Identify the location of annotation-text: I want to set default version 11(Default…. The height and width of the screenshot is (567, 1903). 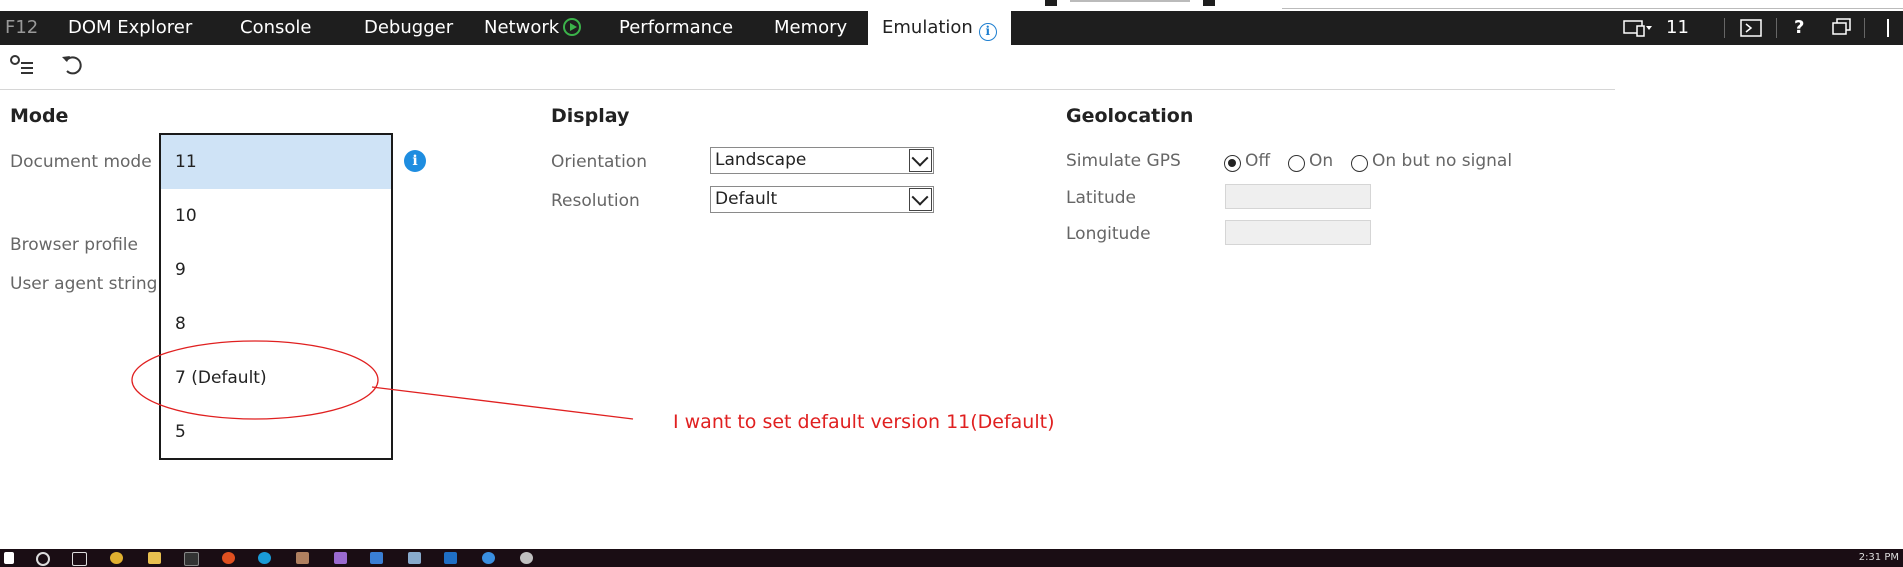
(864, 422).